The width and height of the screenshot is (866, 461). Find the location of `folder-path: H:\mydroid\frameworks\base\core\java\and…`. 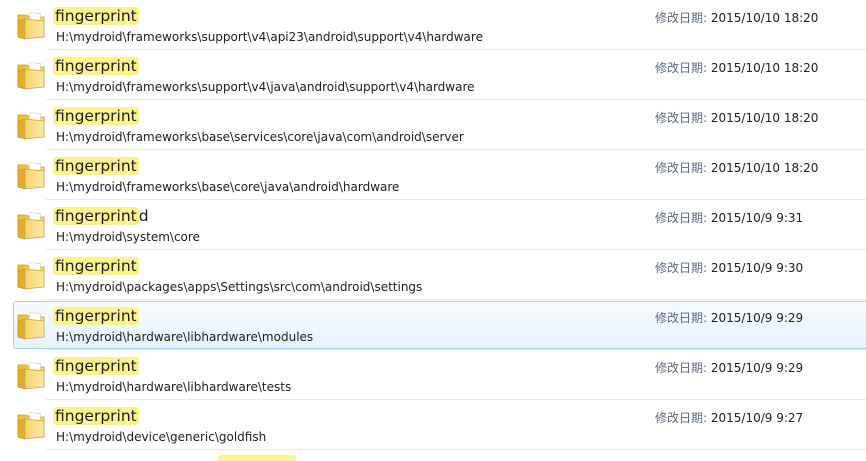

folder-path: H:\mydroid\frameworks\base\core\java\and… is located at coordinates (228, 187).